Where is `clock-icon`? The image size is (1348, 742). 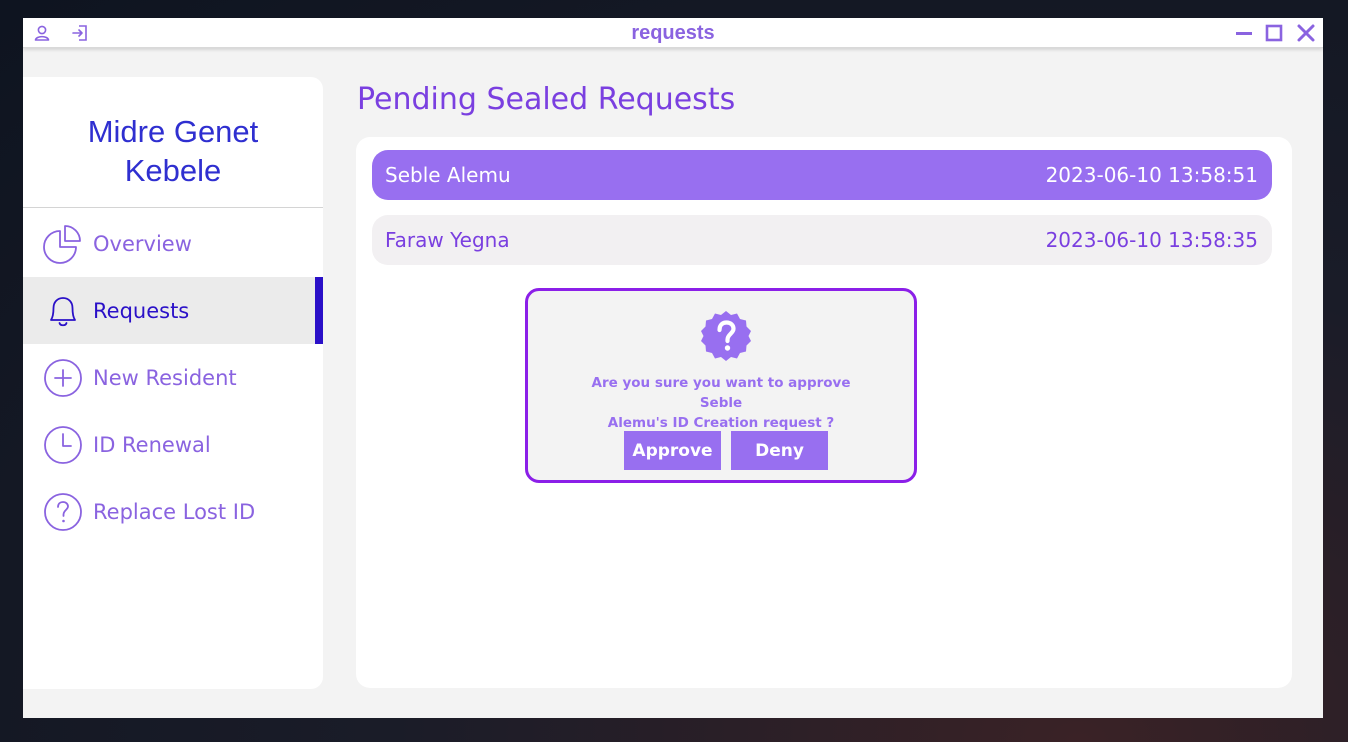 clock-icon is located at coordinates (63, 445).